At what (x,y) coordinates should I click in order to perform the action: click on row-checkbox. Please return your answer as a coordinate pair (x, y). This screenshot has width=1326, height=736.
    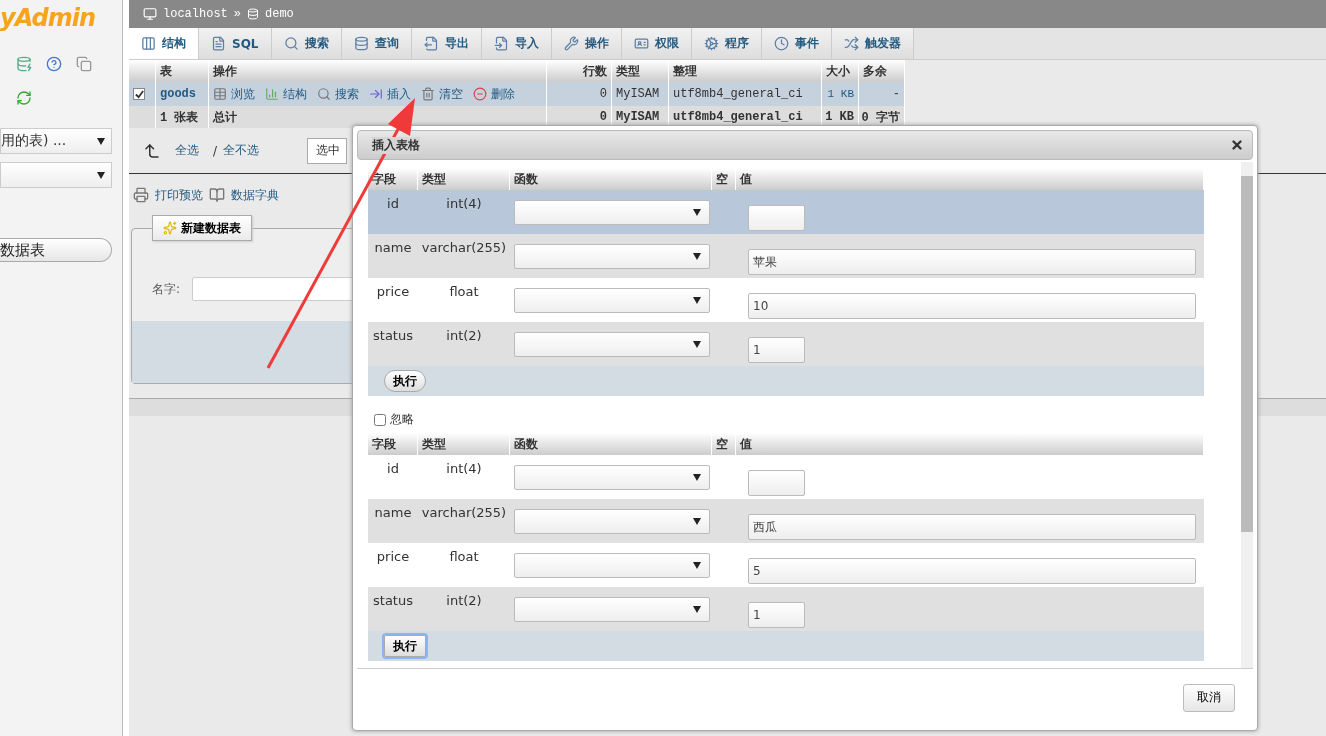
    Looking at the image, I should click on (139, 94).